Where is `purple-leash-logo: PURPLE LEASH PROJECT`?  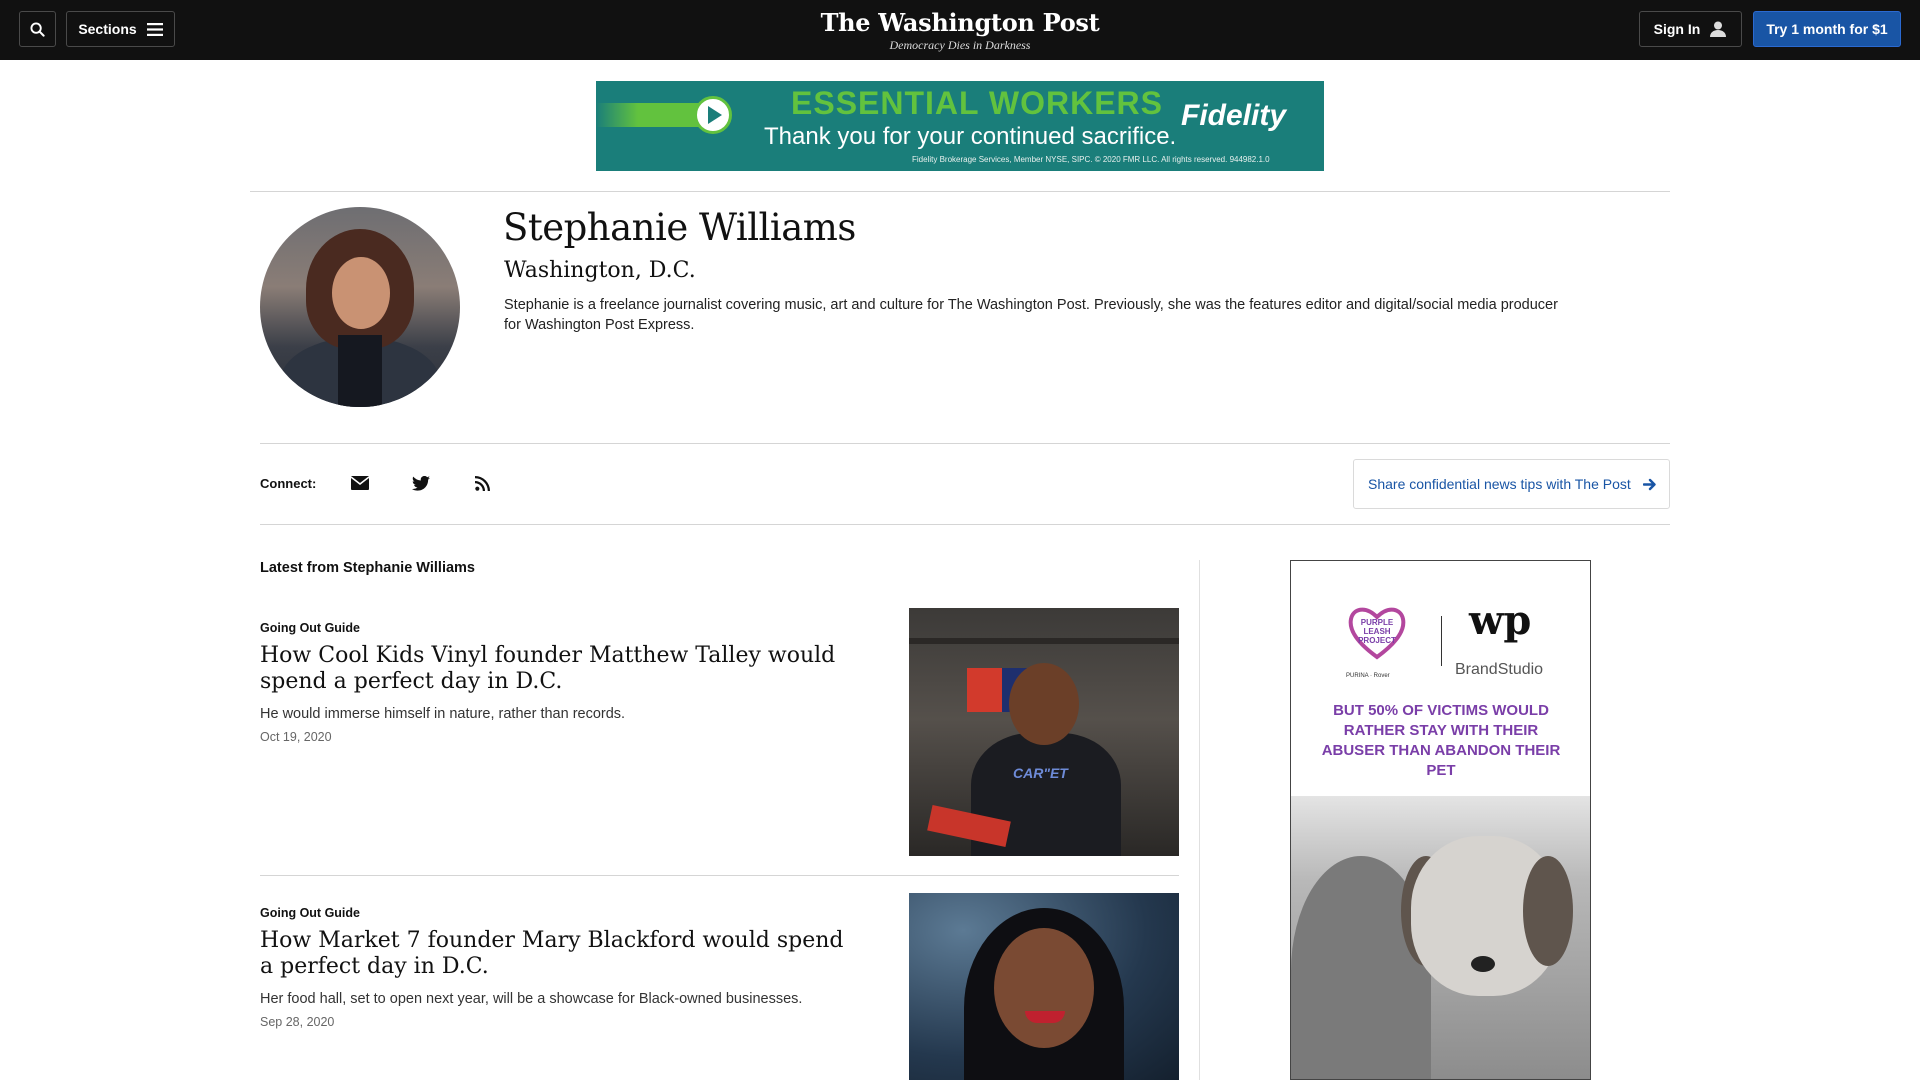
purple-leash-logo: PURPLE LEASH PROJECT is located at coordinates (1377, 631).